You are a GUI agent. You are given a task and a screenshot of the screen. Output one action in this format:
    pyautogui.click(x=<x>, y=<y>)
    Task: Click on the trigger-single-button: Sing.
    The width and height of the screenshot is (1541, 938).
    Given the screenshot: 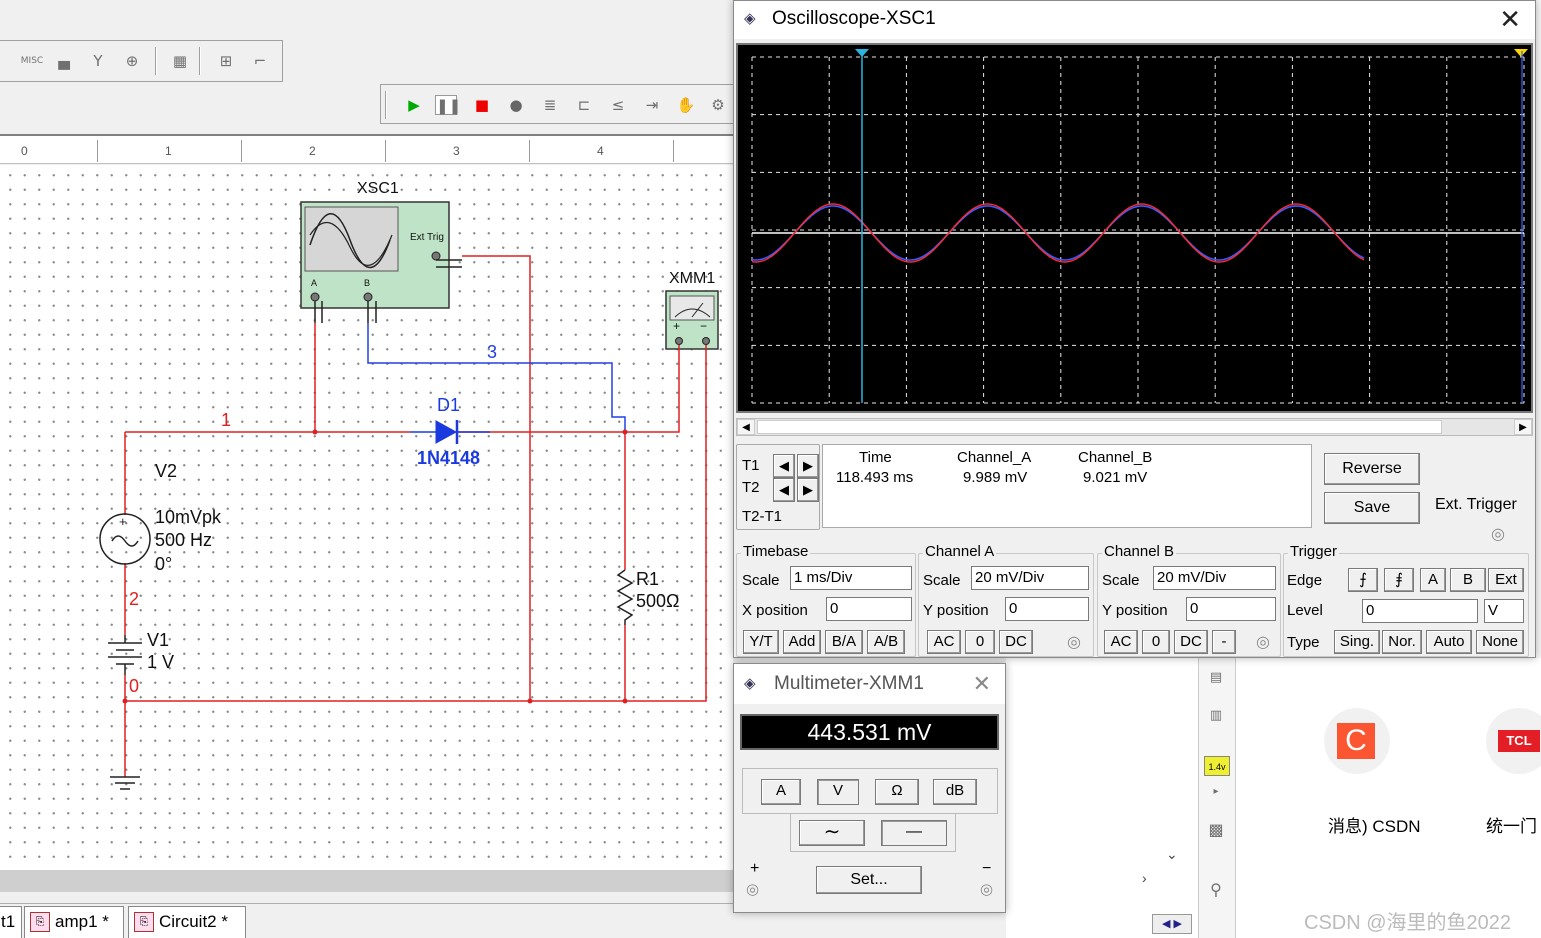 What is the action you would take?
    pyautogui.click(x=1357, y=642)
    